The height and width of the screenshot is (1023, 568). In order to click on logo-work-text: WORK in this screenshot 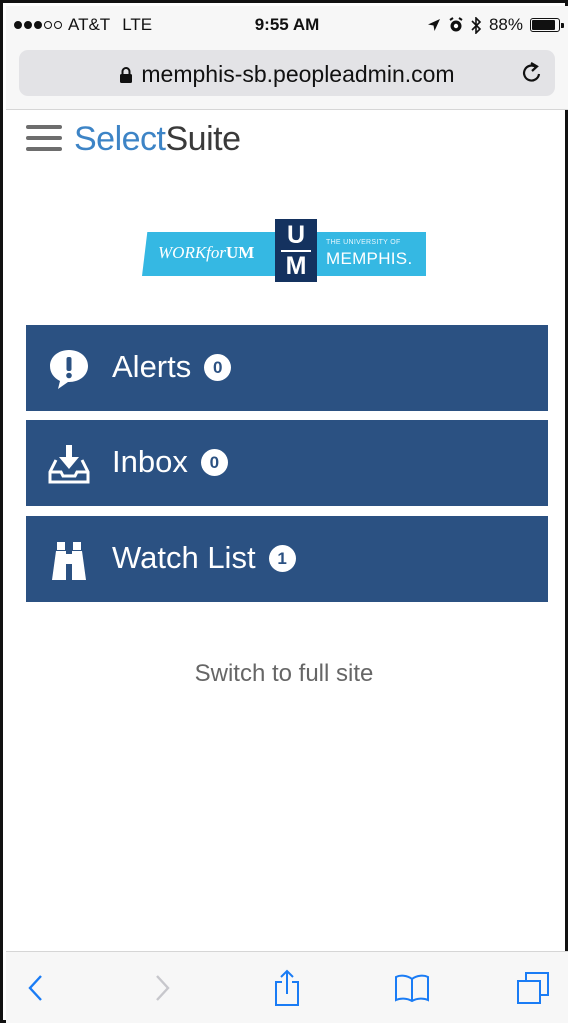, I will do `click(182, 252)`.